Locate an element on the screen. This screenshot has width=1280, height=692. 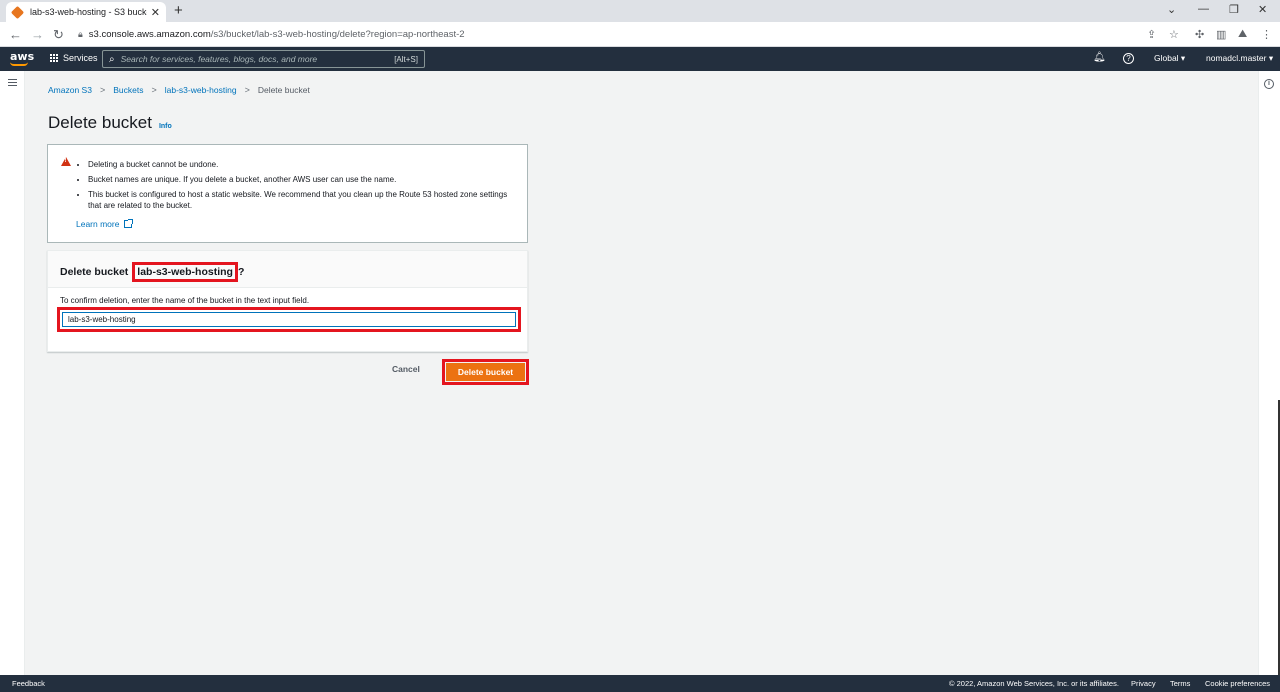
bucket-name-confirm-input is located at coordinates (289, 319).